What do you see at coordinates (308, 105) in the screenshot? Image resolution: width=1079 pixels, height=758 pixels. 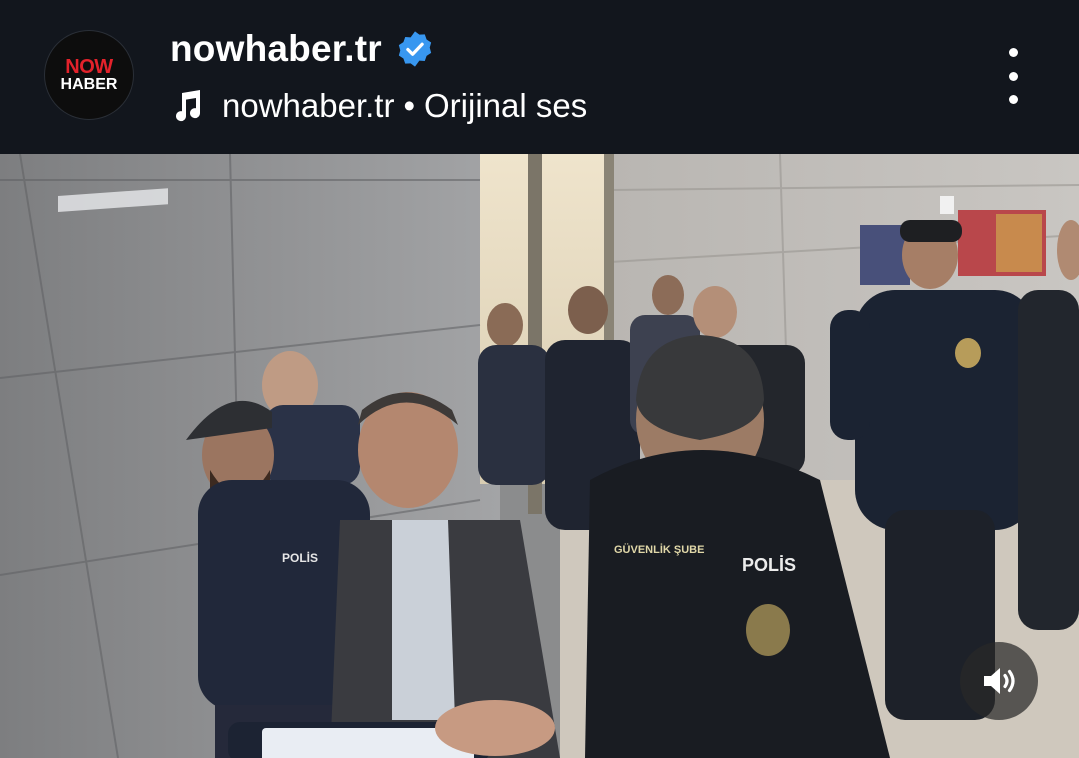 I see `audio-artist: nowhaber.tr` at bounding box center [308, 105].